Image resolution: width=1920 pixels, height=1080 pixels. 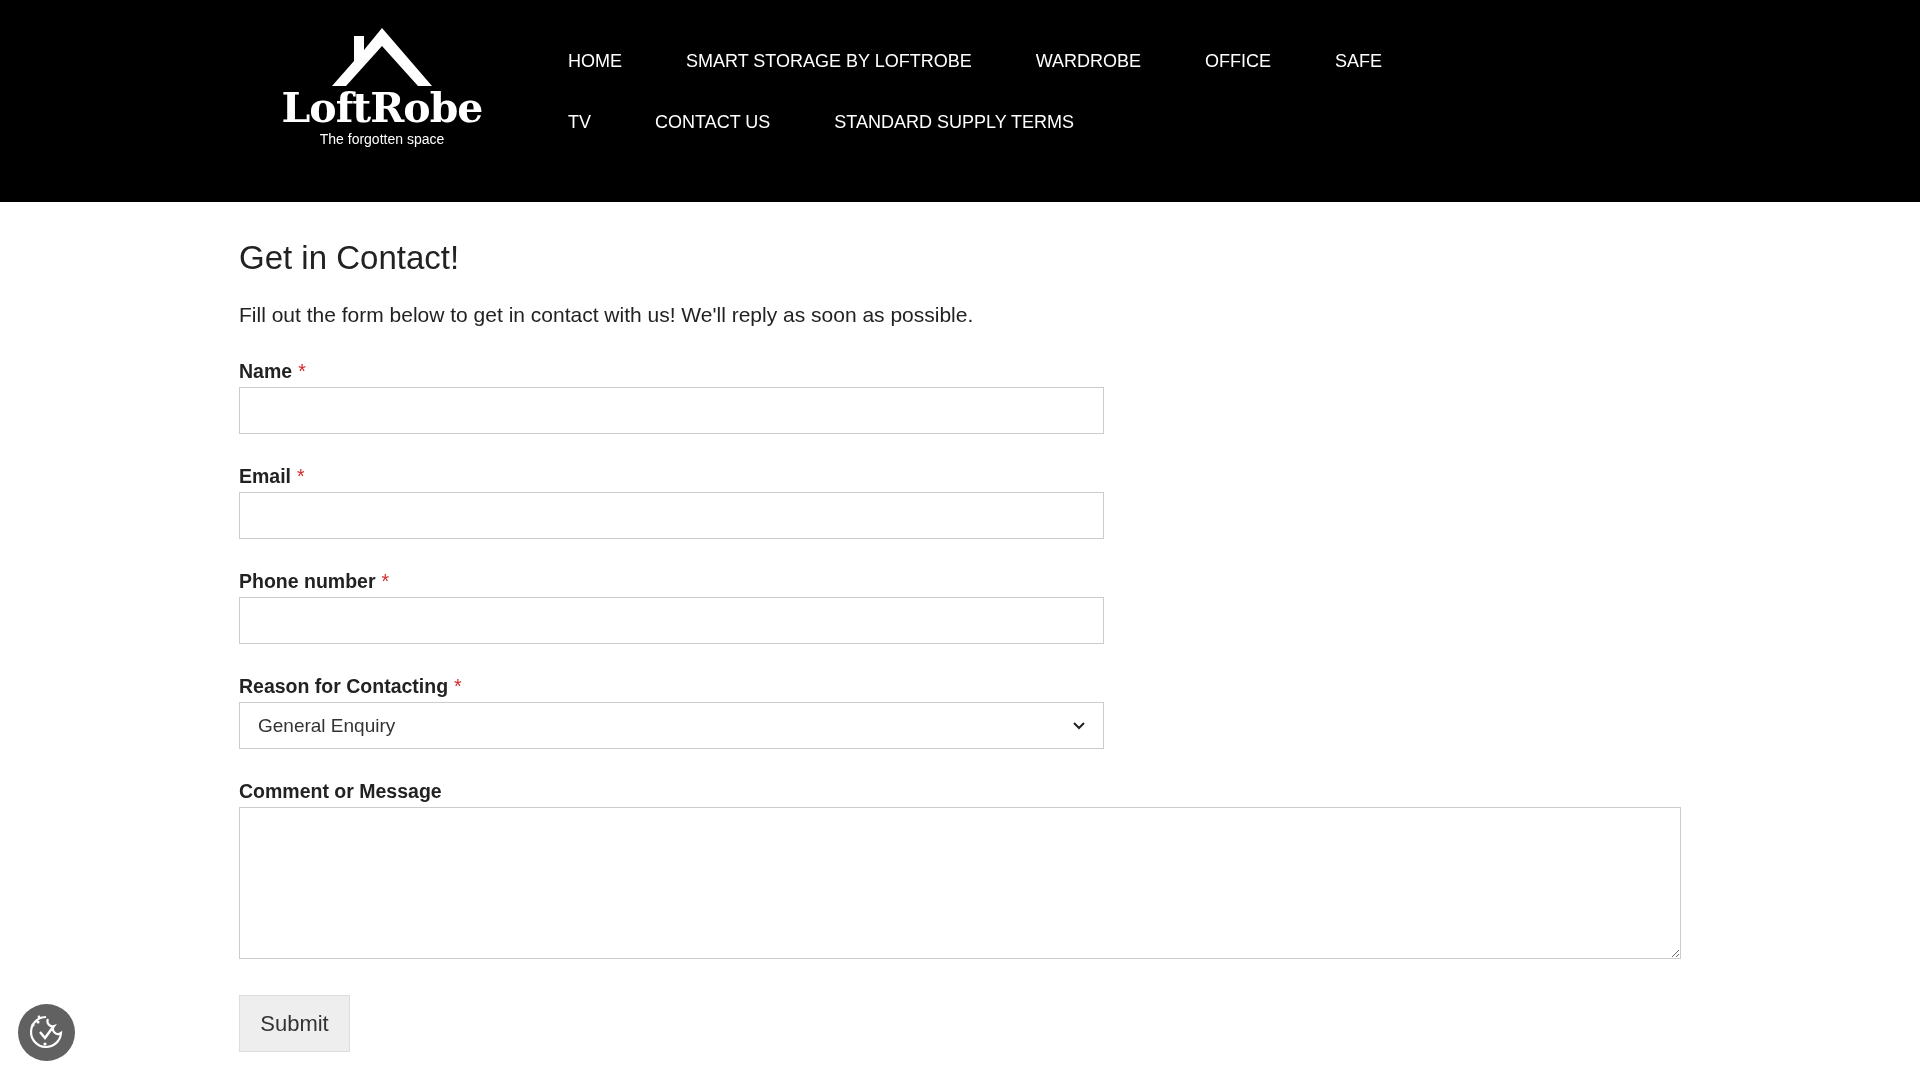 I want to click on intro-text: Fill out the form below to get in contact with us! We'll reply as soon as possible., so click(x=607, y=315).